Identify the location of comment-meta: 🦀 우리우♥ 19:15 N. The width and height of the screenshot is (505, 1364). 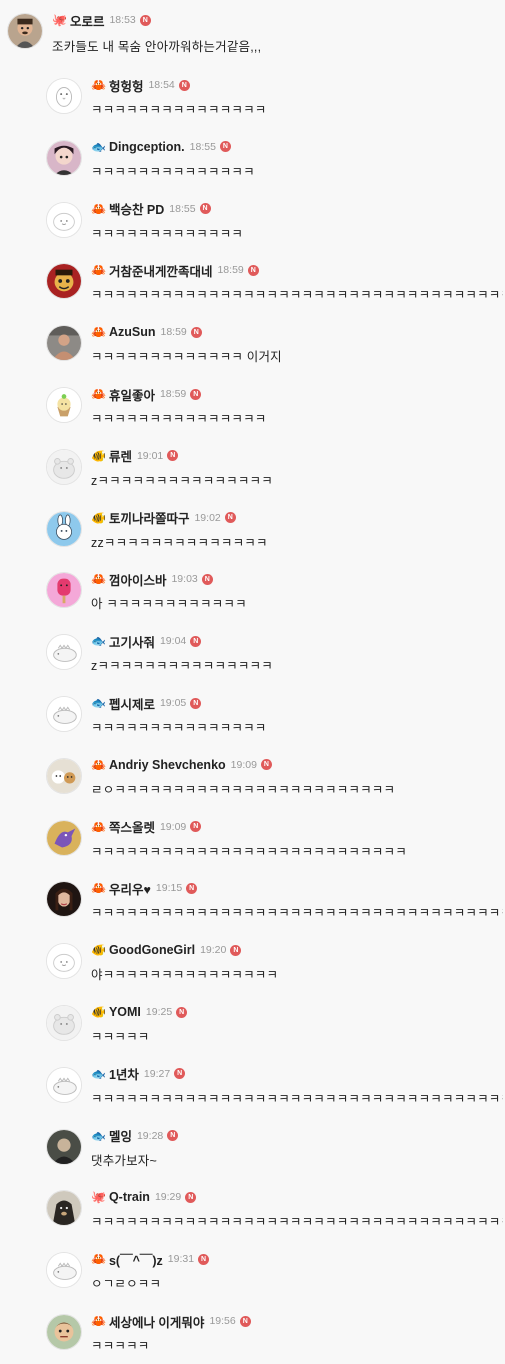
(144, 888).